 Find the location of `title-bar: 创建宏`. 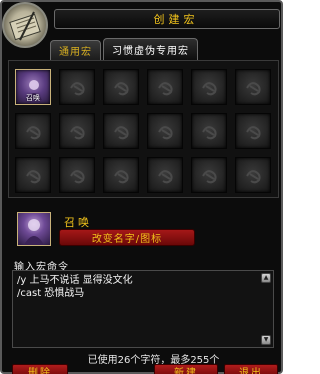

title-bar: 创建宏 is located at coordinates (167, 19).